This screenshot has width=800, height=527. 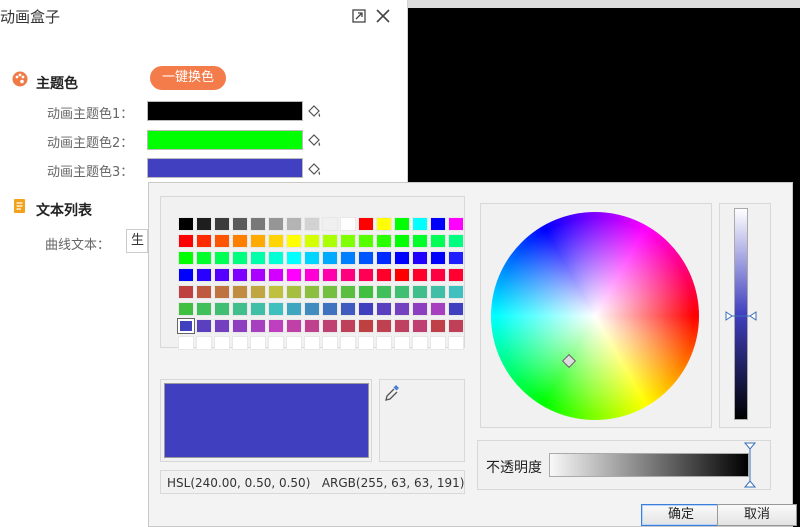 What do you see at coordinates (741, 316) in the screenshot?
I see `lightness-slider-handle` at bounding box center [741, 316].